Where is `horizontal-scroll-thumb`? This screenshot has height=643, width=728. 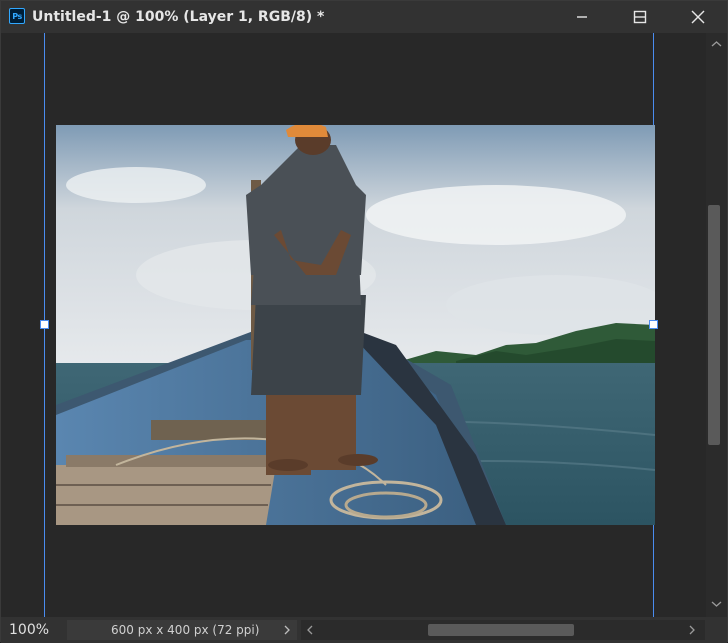 horizontal-scroll-thumb is located at coordinates (501, 630).